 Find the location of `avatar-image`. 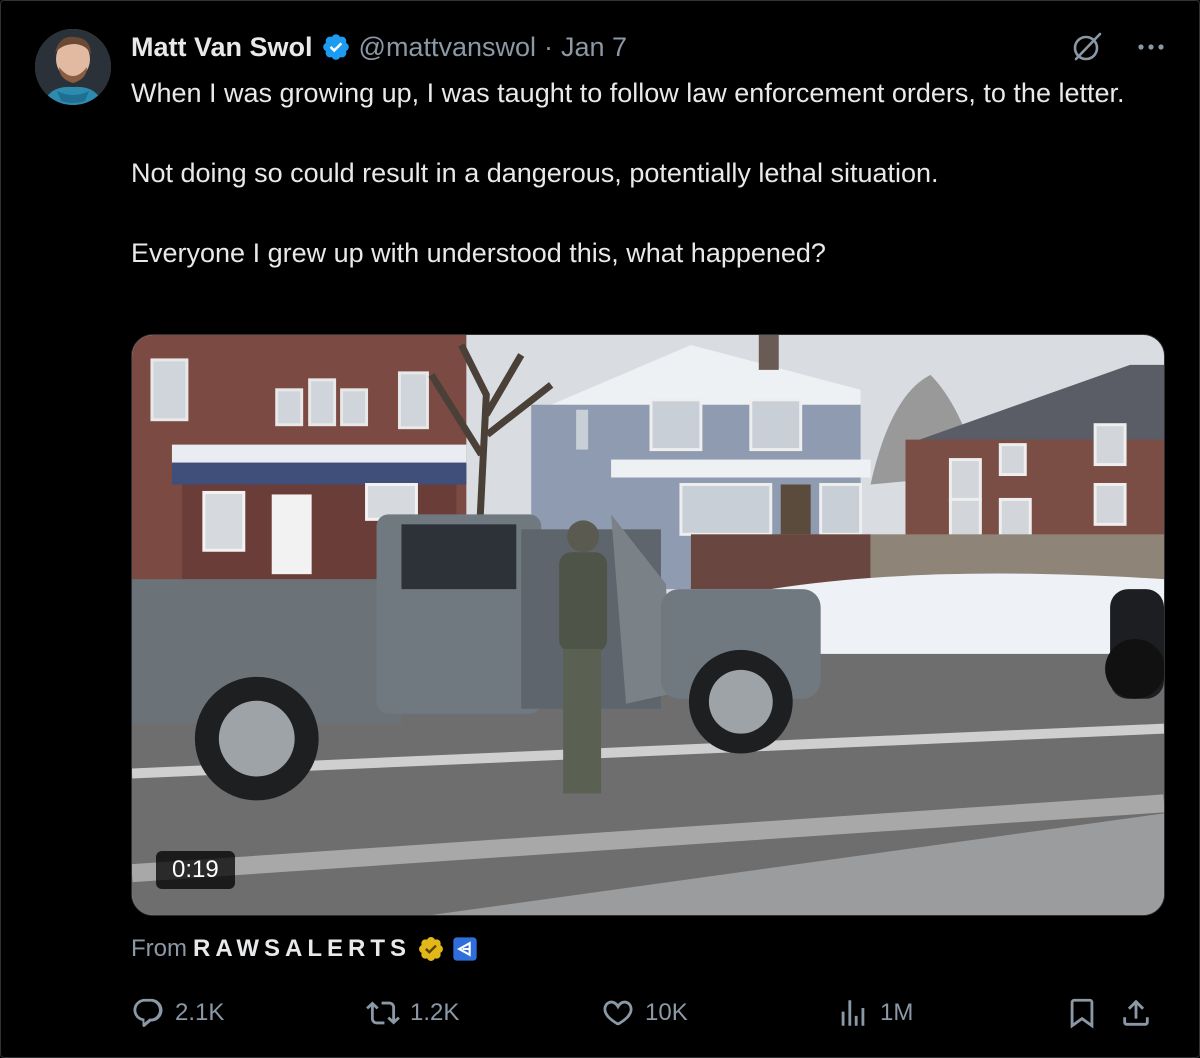

avatar-image is located at coordinates (73, 67).